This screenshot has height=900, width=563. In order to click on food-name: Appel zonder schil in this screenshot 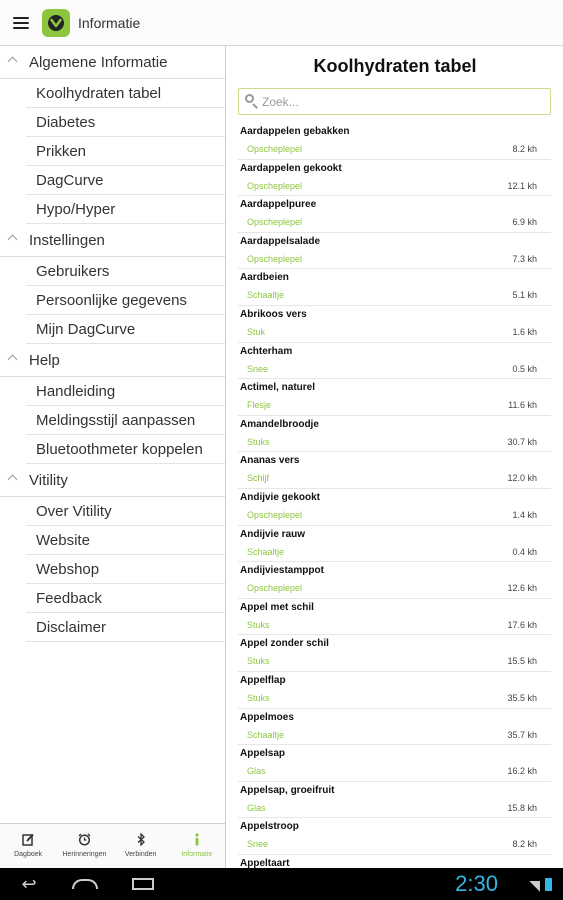, I will do `click(284, 644)`.